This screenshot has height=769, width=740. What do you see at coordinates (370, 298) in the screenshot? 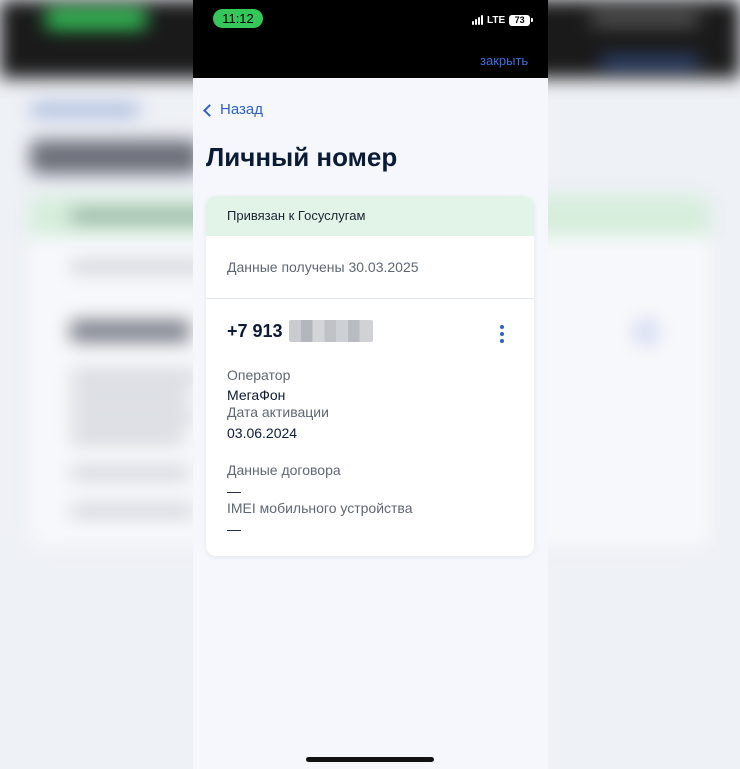
I see `divider` at bounding box center [370, 298].